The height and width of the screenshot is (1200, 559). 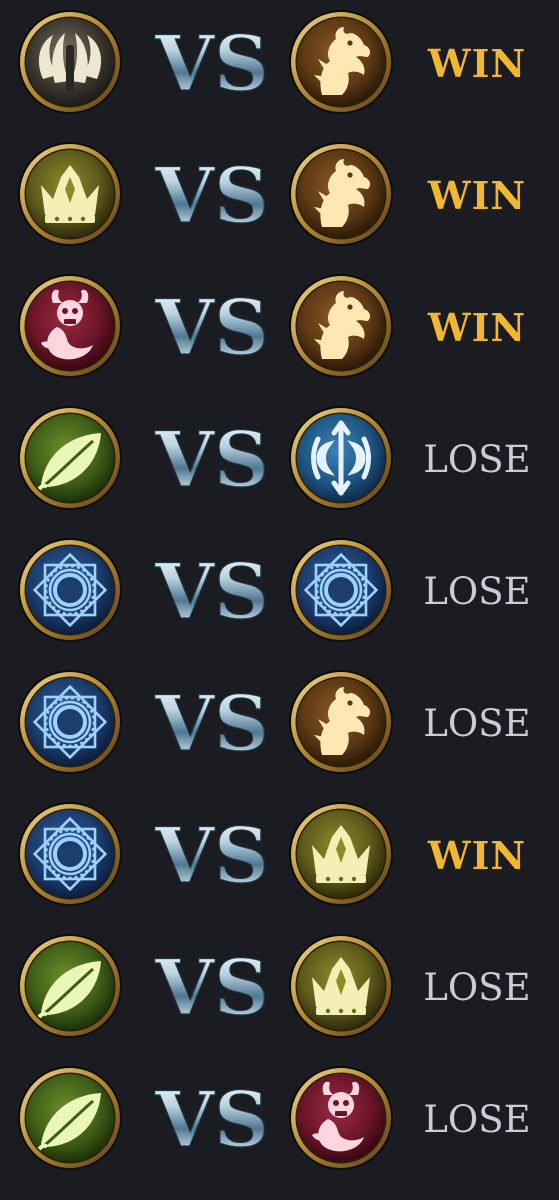 I want to click on spirit-icon, so click(x=341, y=458).